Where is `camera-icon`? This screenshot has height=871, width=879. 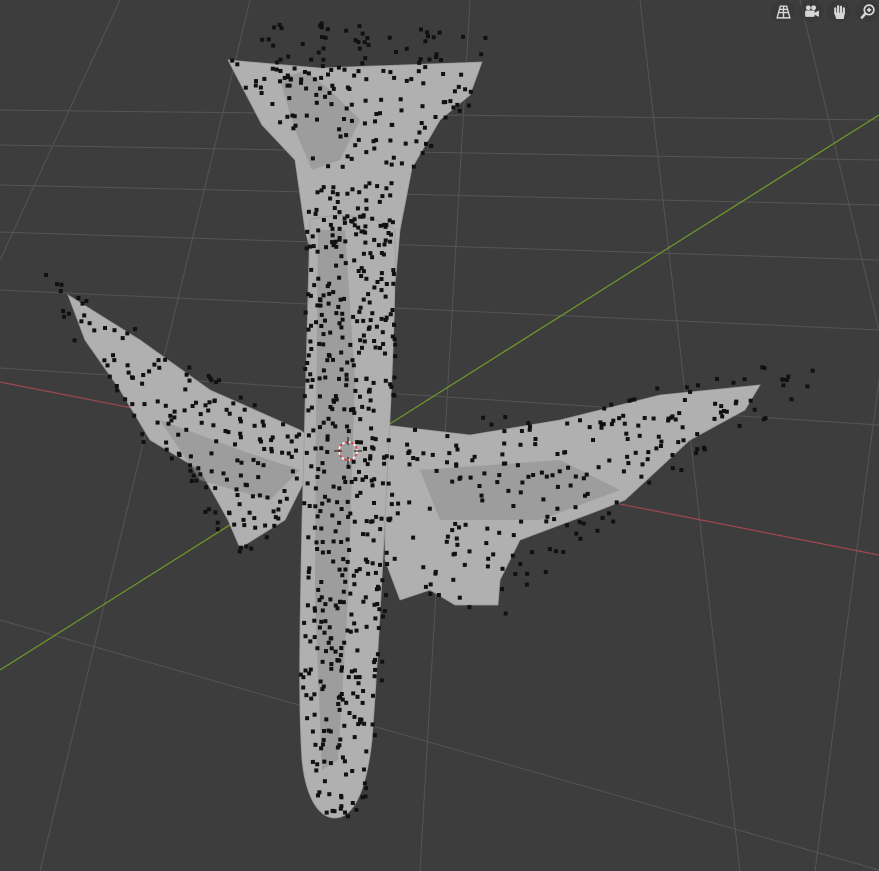
camera-icon is located at coordinates (811, 11).